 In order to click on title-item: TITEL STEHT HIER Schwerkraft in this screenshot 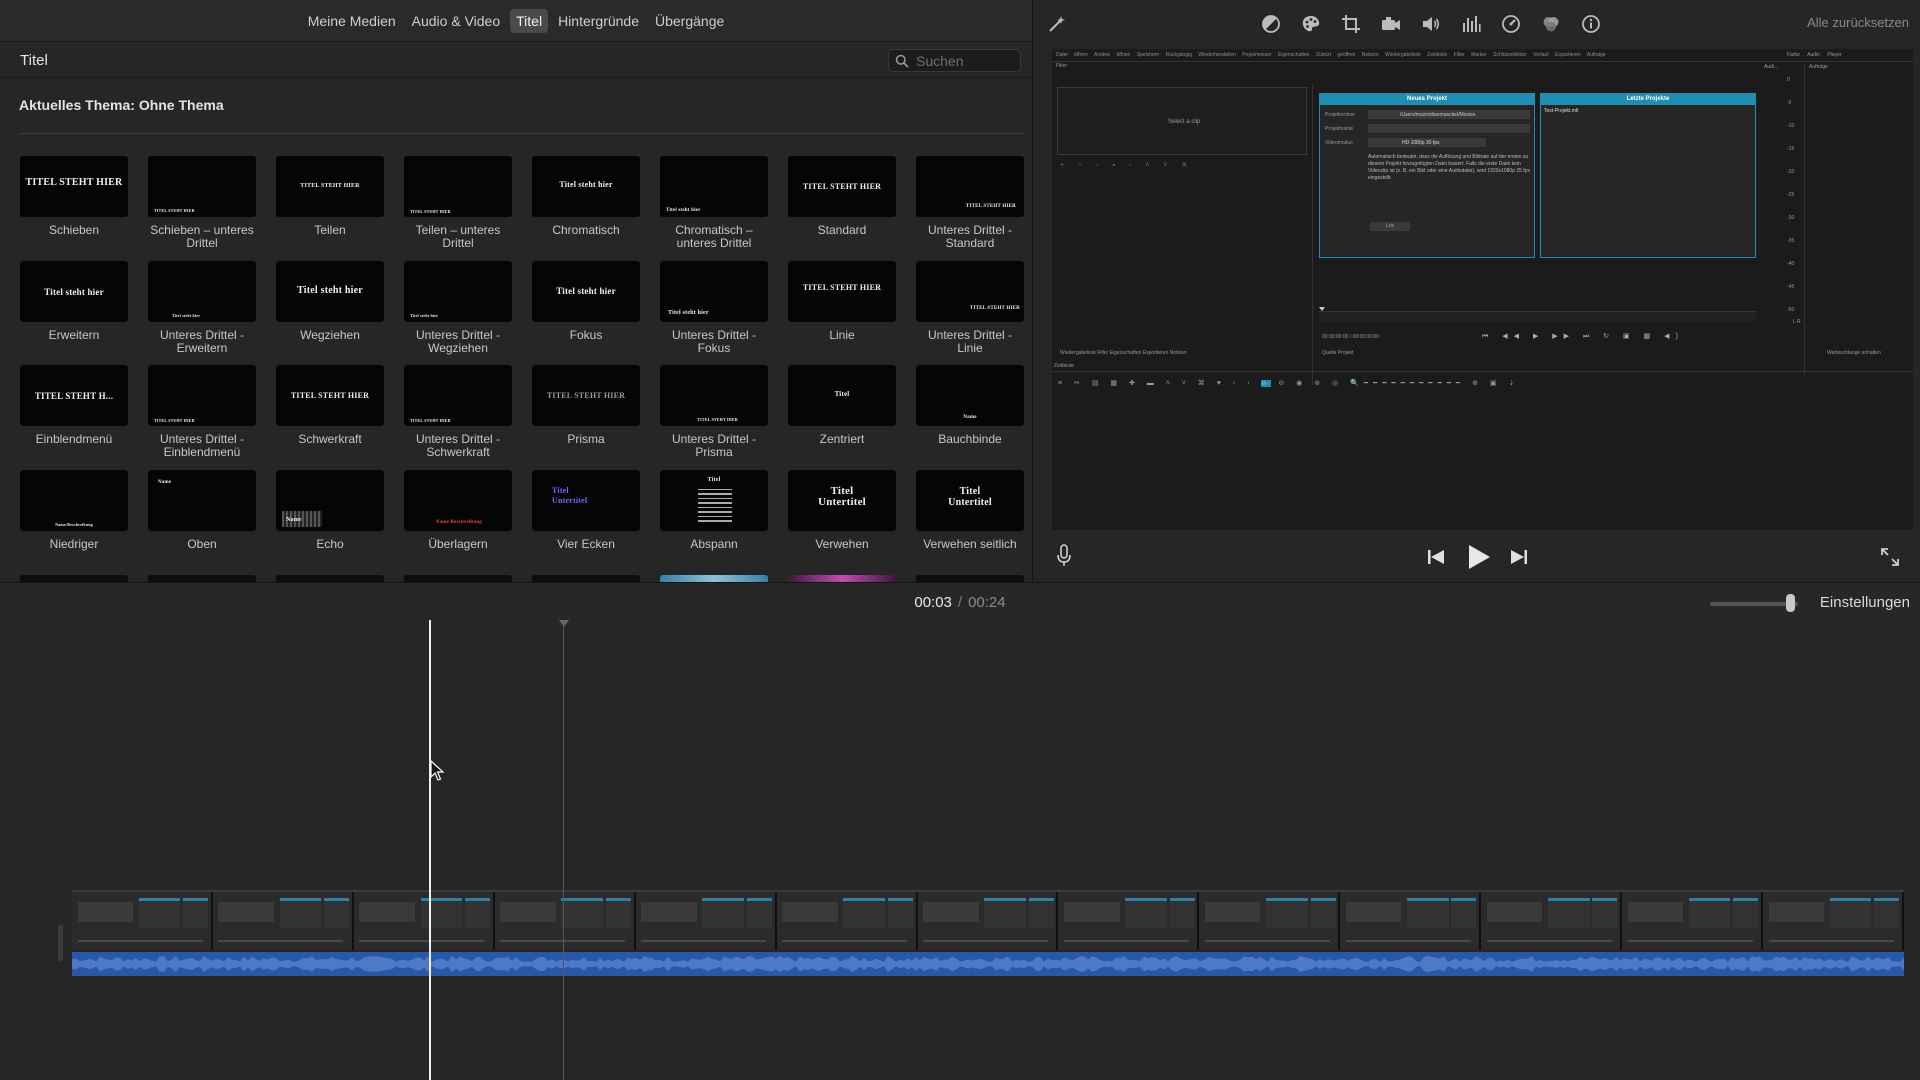, I will do `click(330, 417)`.